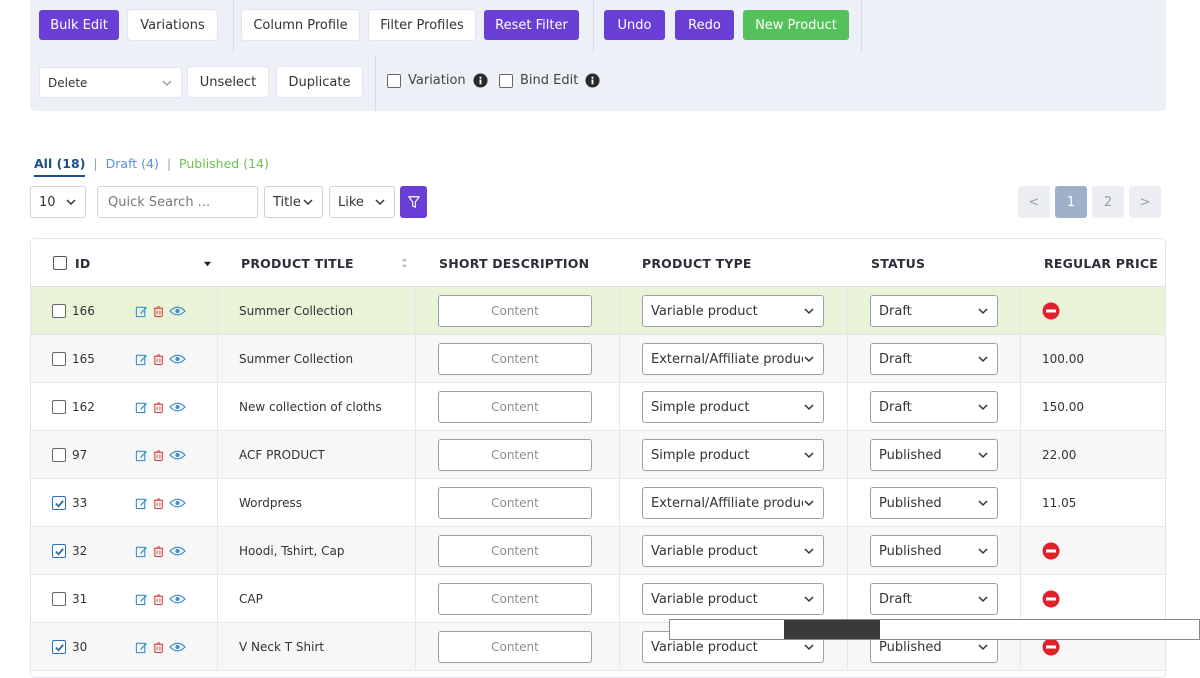  I want to click on prev-page-button: <, so click(1034, 202).